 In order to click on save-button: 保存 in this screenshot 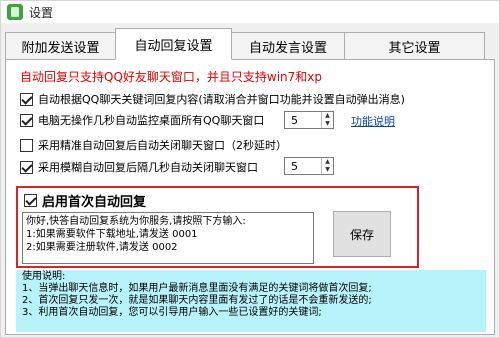, I will do `click(362, 234)`.